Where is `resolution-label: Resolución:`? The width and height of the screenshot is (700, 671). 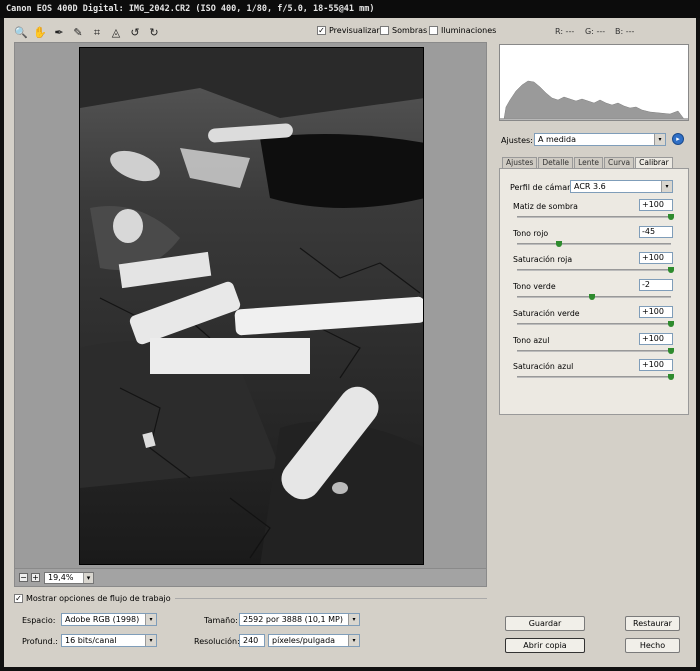
resolution-label: Resolución: is located at coordinates (217, 641).